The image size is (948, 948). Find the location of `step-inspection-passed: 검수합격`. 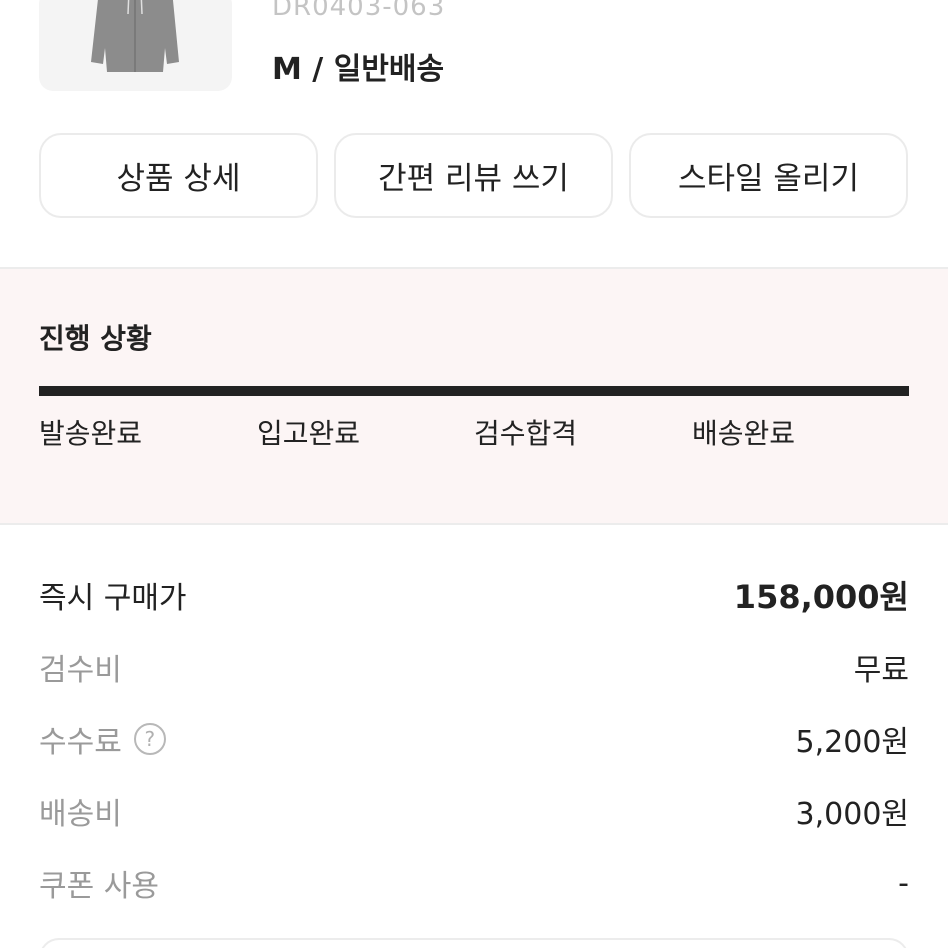

step-inspection-passed: 검수합격 is located at coordinates (526, 433).